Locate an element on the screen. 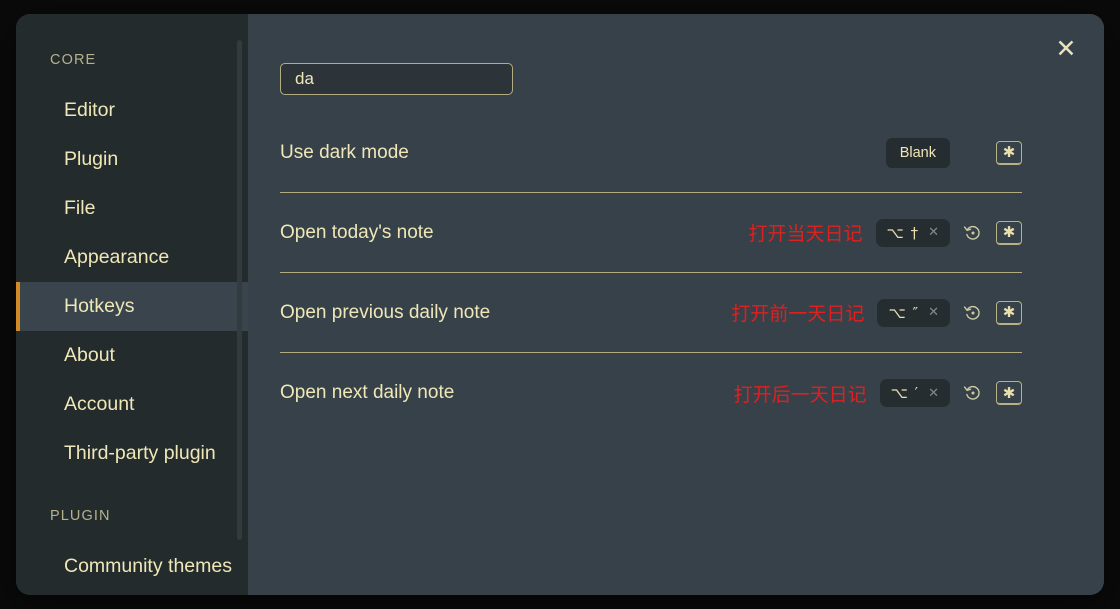 This screenshot has width=1120, height=609. hotkey-command-label: Use dark mode is located at coordinates (344, 152).